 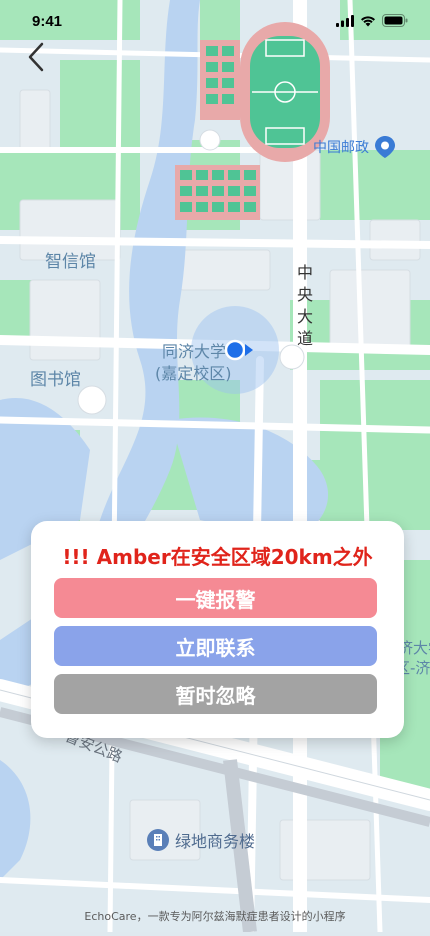 What do you see at coordinates (215, 598) in the screenshot?
I see `one-key-alarm-button: 一键报警` at bounding box center [215, 598].